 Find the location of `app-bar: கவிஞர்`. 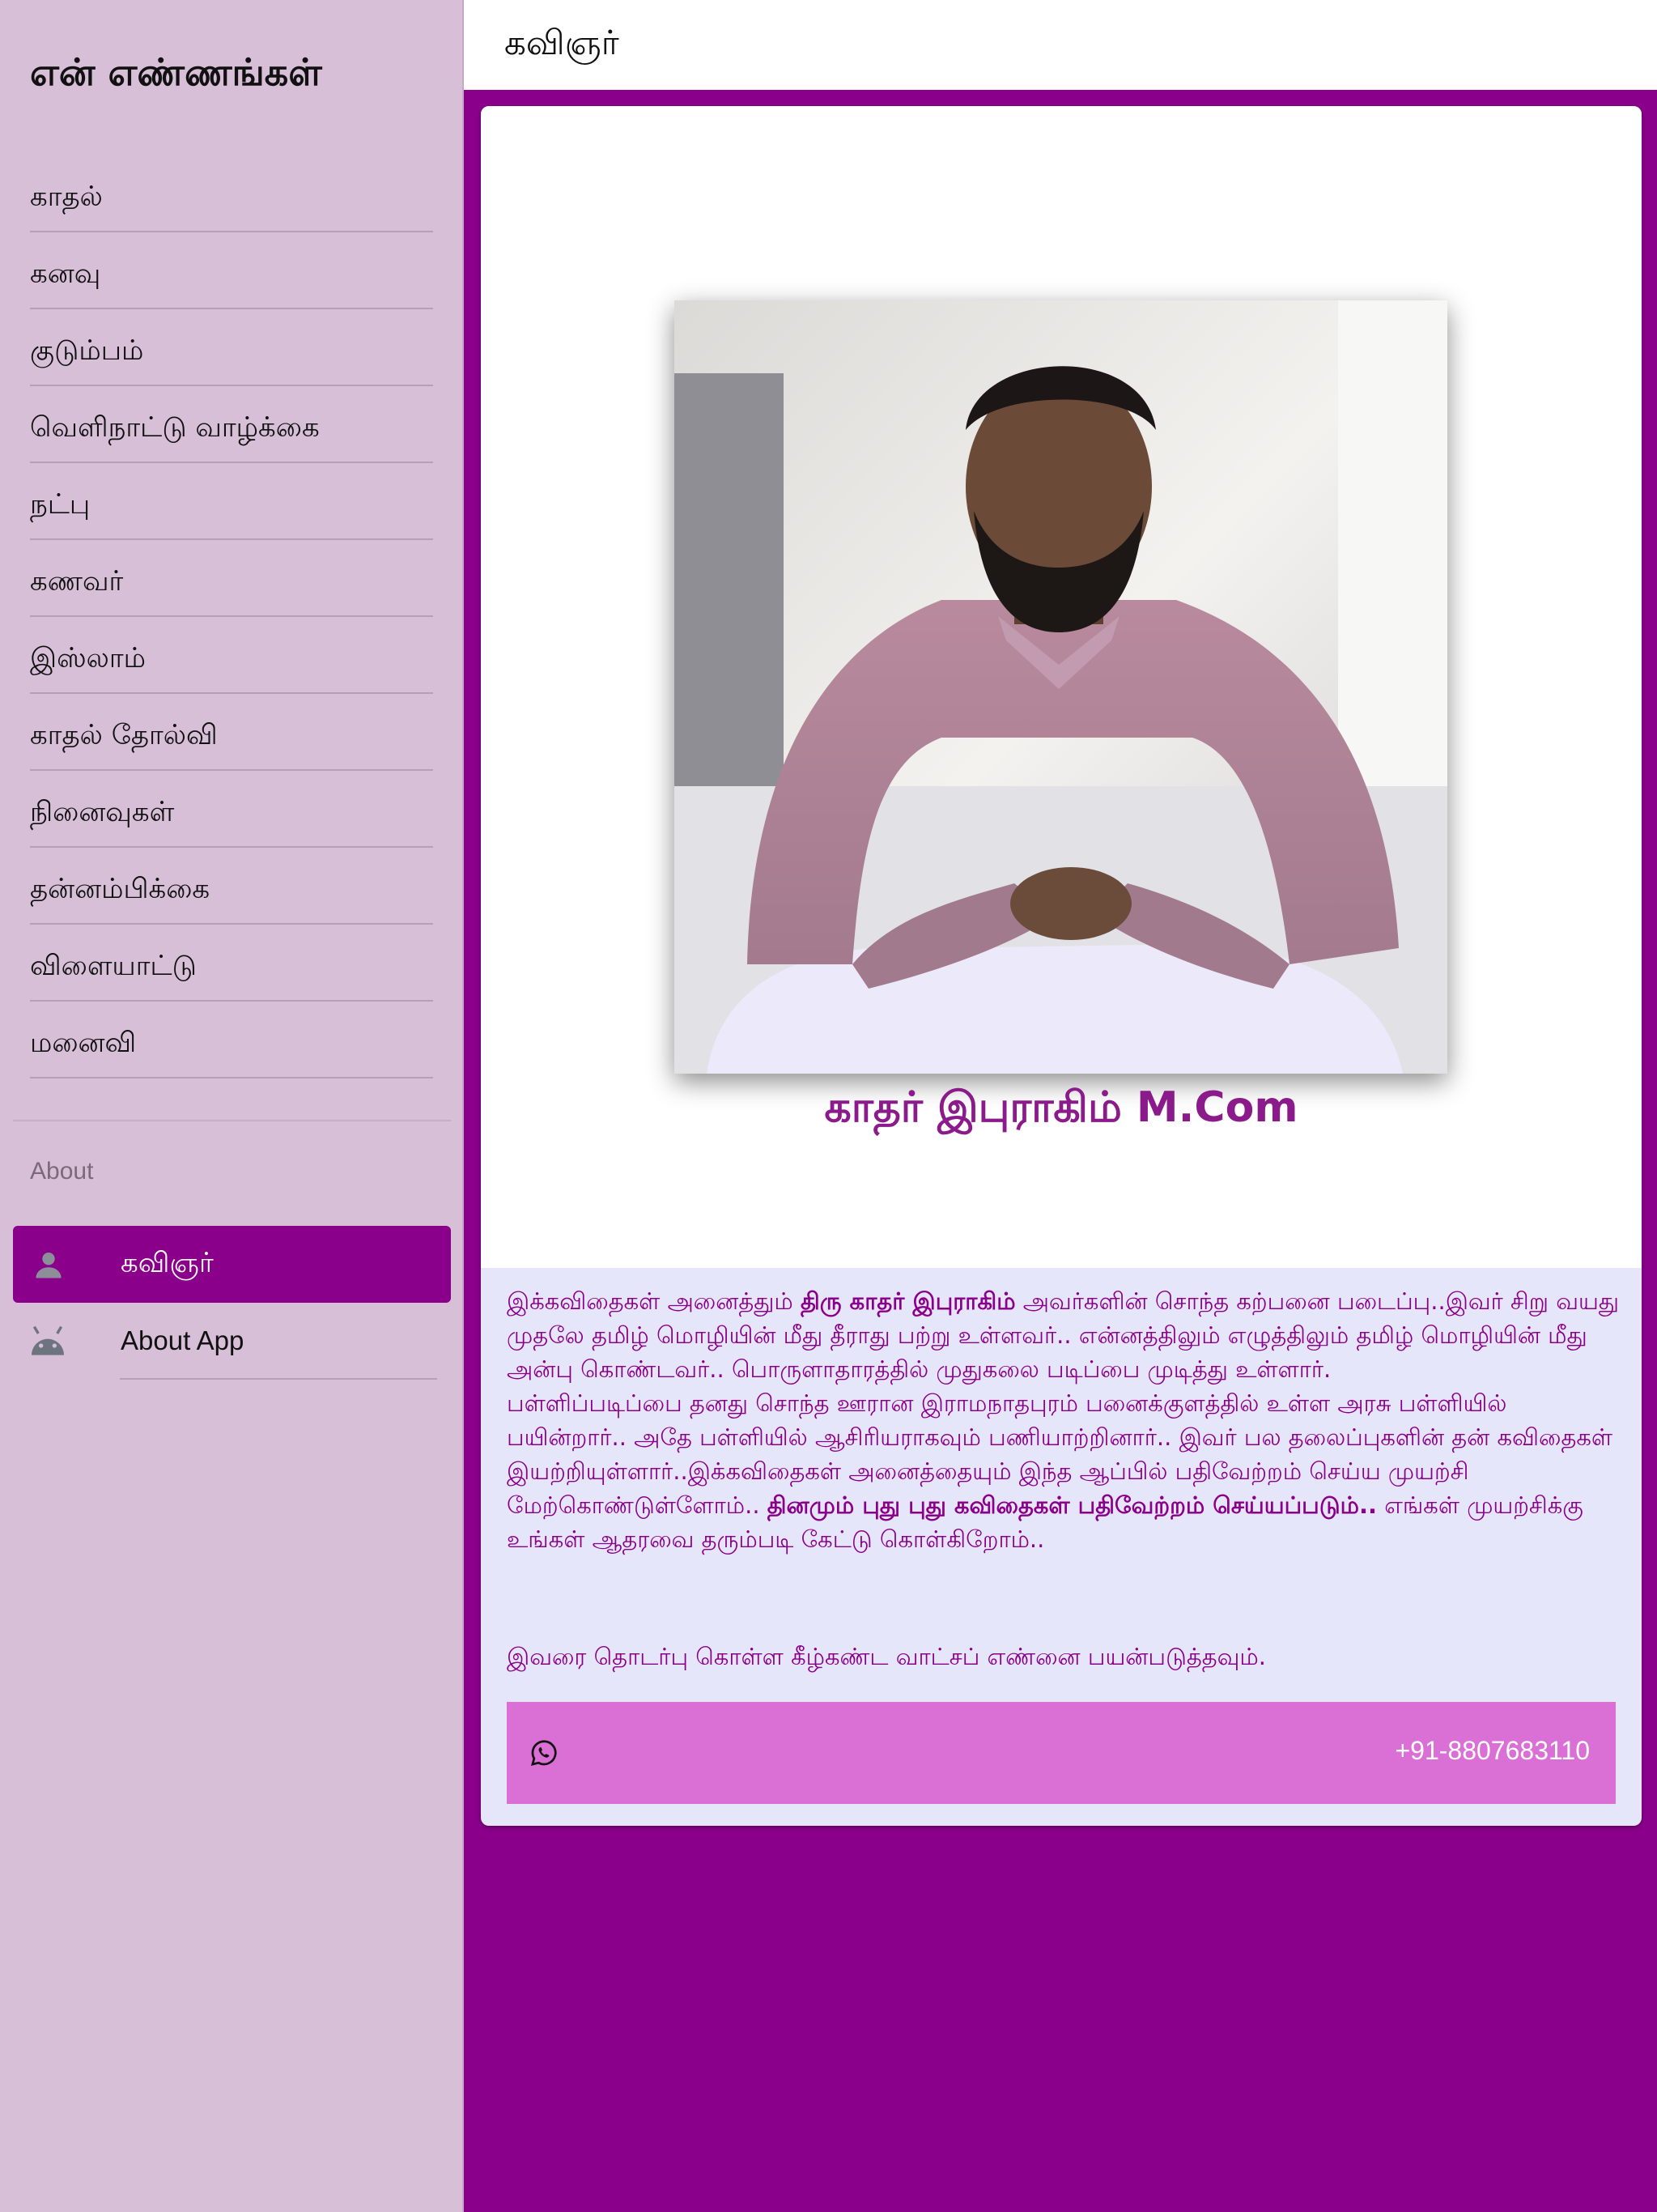

app-bar: கவிஞர் is located at coordinates (1060, 45).